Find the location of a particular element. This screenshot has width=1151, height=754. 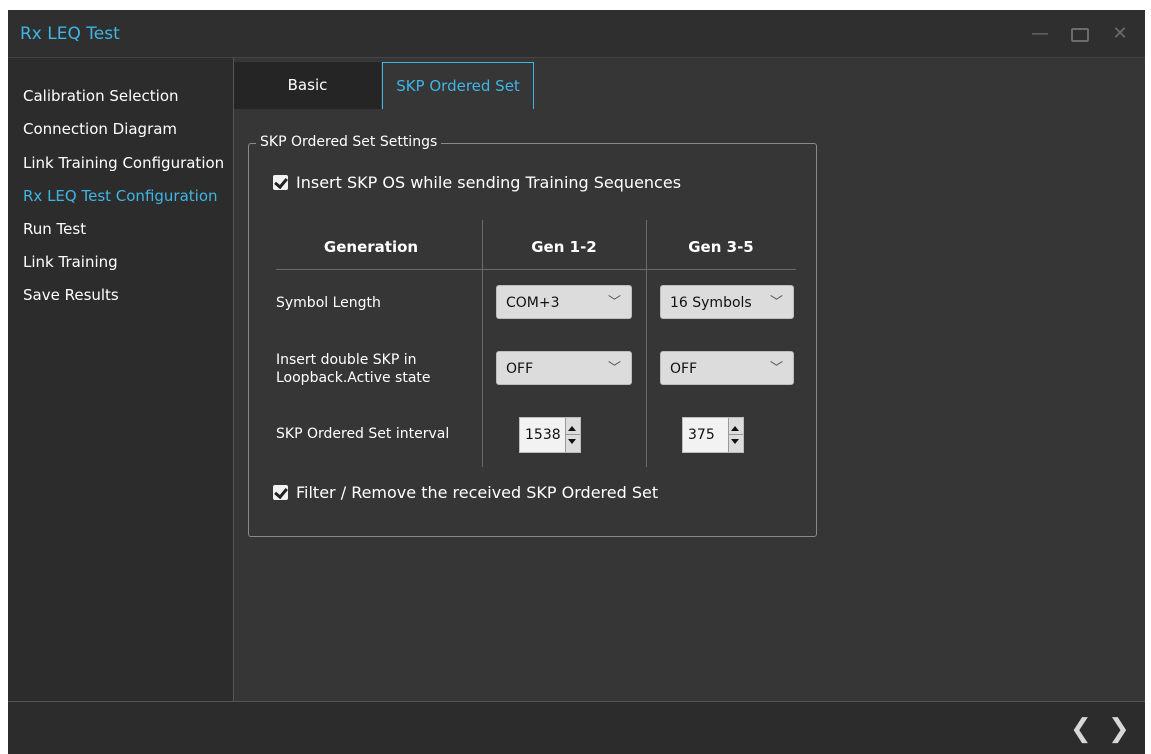

symbol-length-label: Symbol Length is located at coordinates (328, 303).